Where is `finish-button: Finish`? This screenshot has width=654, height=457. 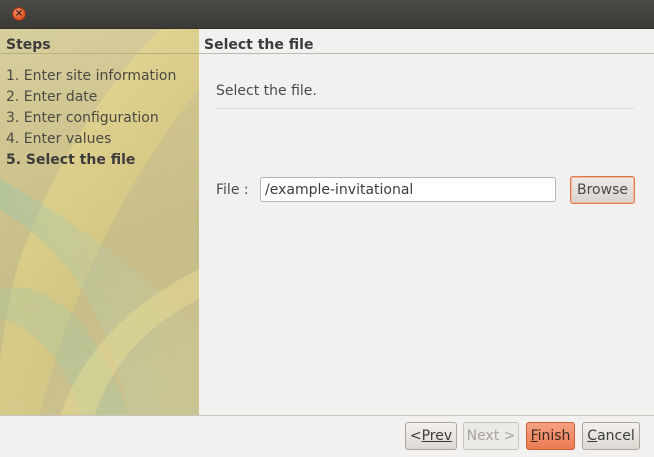 finish-button: Finish is located at coordinates (550, 436).